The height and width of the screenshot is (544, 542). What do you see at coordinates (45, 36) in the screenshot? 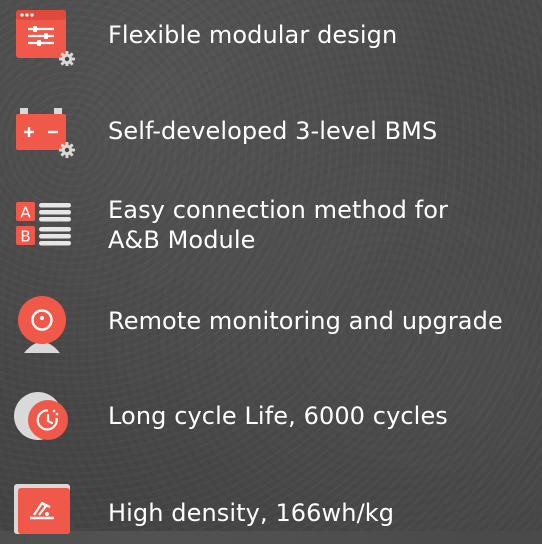
I see `settings-window-icon` at bounding box center [45, 36].